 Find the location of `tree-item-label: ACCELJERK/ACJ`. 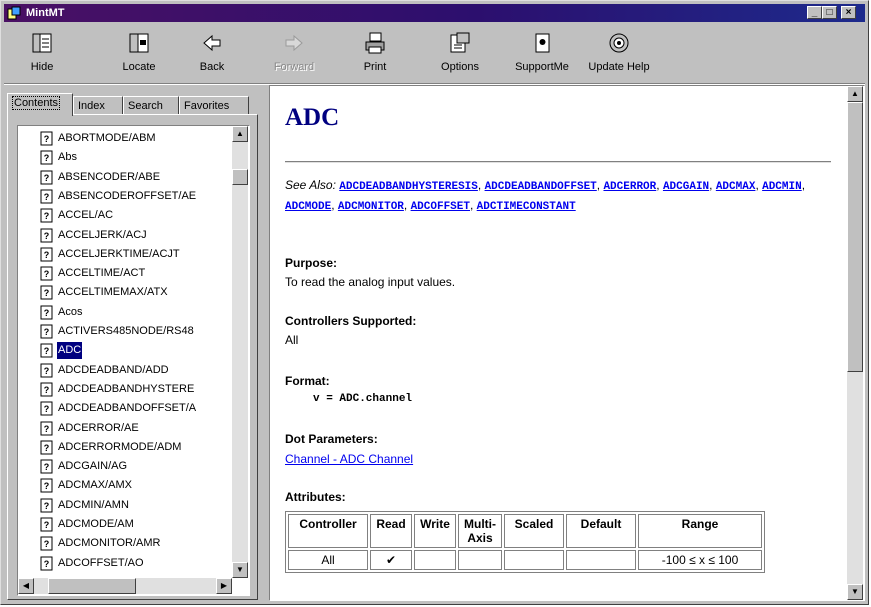

tree-item-label: ACCELJERK/ACJ is located at coordinates (102, 234).